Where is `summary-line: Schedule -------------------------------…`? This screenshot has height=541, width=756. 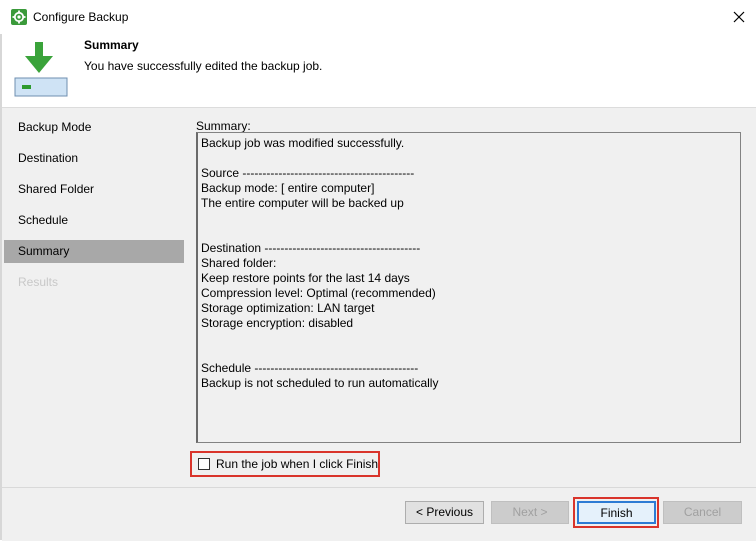 summary-line: Schedule -------------------------------… is located at coordinates (310, 368).